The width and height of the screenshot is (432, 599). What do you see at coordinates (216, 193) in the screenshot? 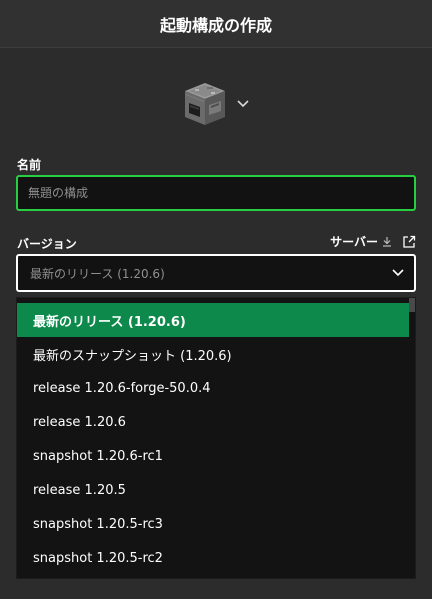
I see `name-input` at bounding box center [216, 193].